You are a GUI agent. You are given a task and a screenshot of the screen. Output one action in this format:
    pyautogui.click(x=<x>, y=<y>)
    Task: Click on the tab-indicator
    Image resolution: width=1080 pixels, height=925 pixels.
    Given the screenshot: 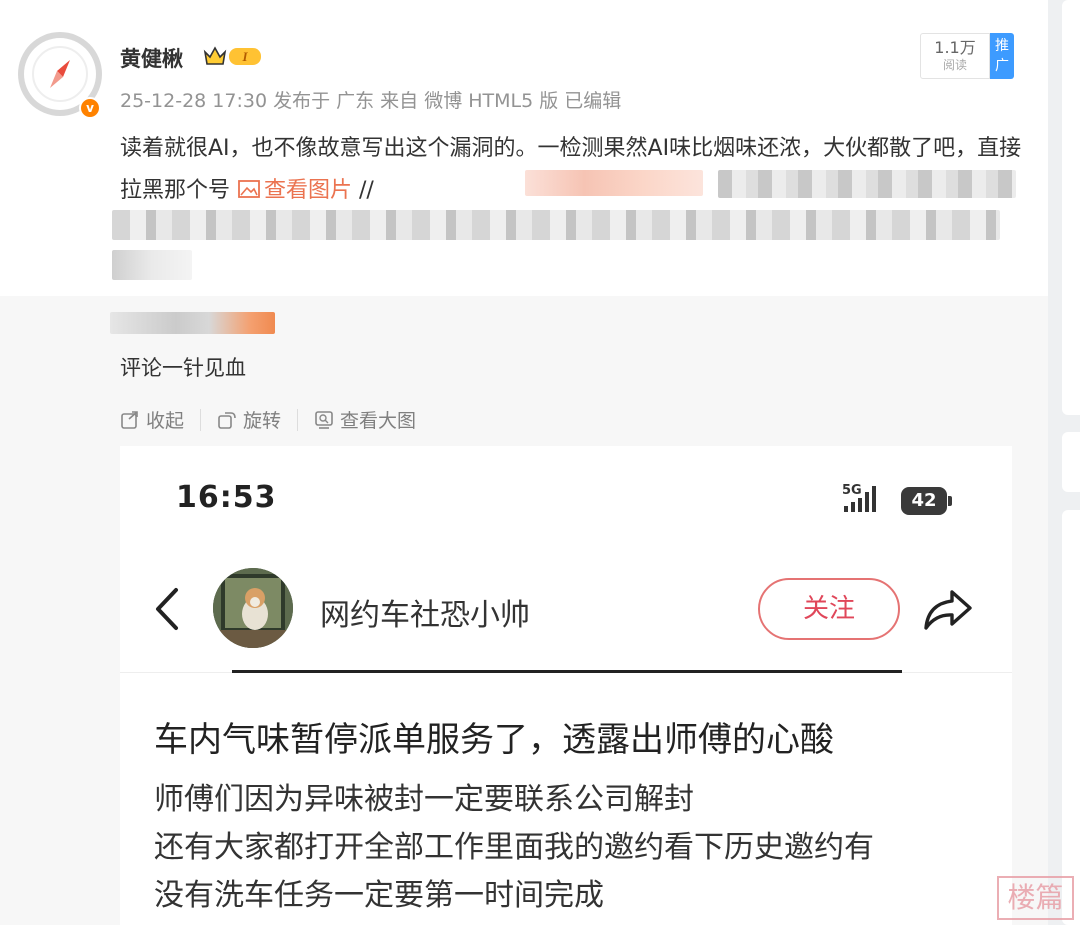 What is the action you would take?
    pyautogui.click(x=567, y=671)
    